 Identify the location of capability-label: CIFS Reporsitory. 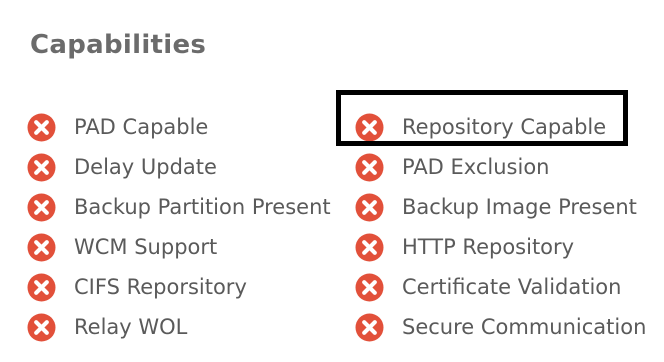
(160, 286).